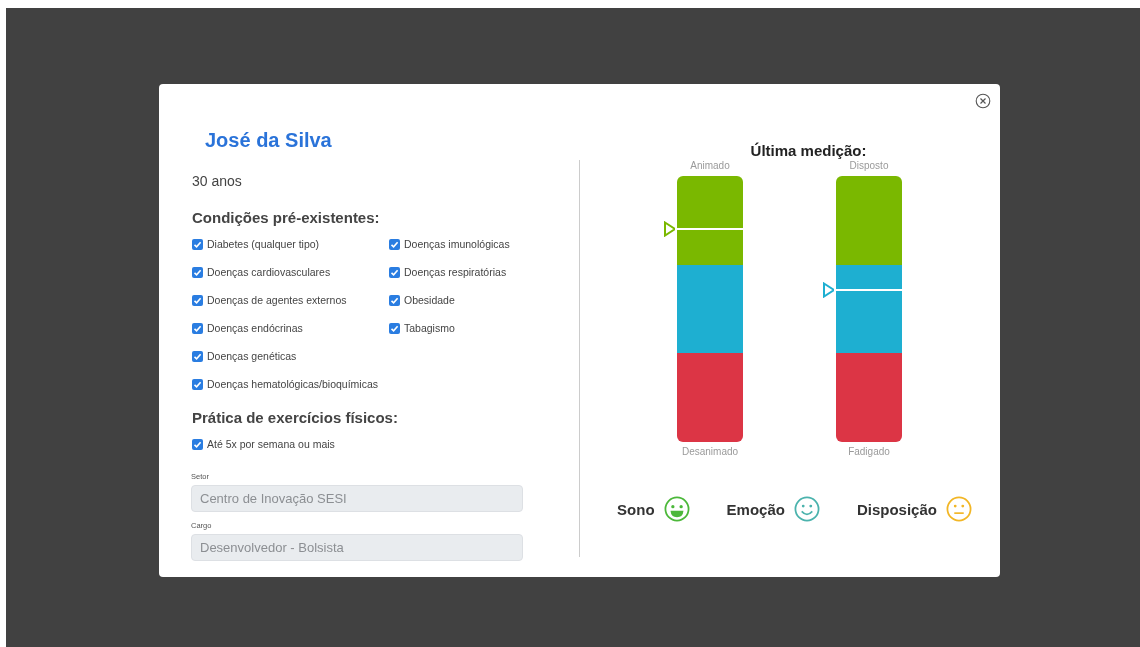 The width and height of the screenshot is (1140, 647). Describe the element at coordinates (808, 151) in the screenshot. I see `measurement-title: Última medição:` at that location.